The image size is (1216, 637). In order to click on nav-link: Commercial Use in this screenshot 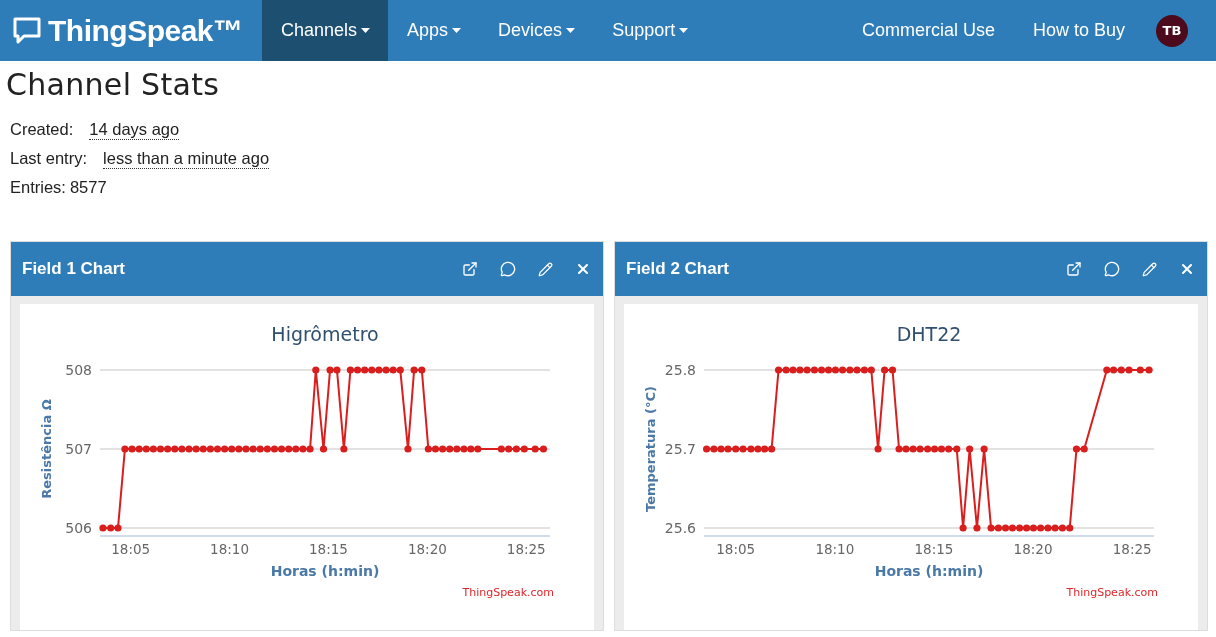, I will do `click(928, 30)`.